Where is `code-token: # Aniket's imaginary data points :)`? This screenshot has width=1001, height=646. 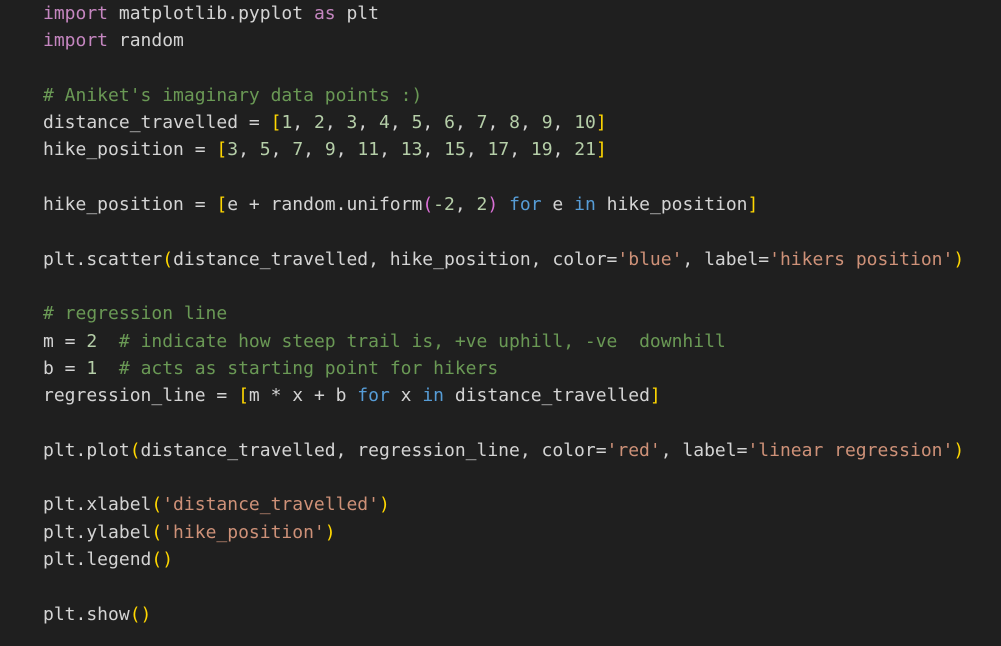
code-token: # Aniket's imaginary data points :) is located at coordinates (233, 95).